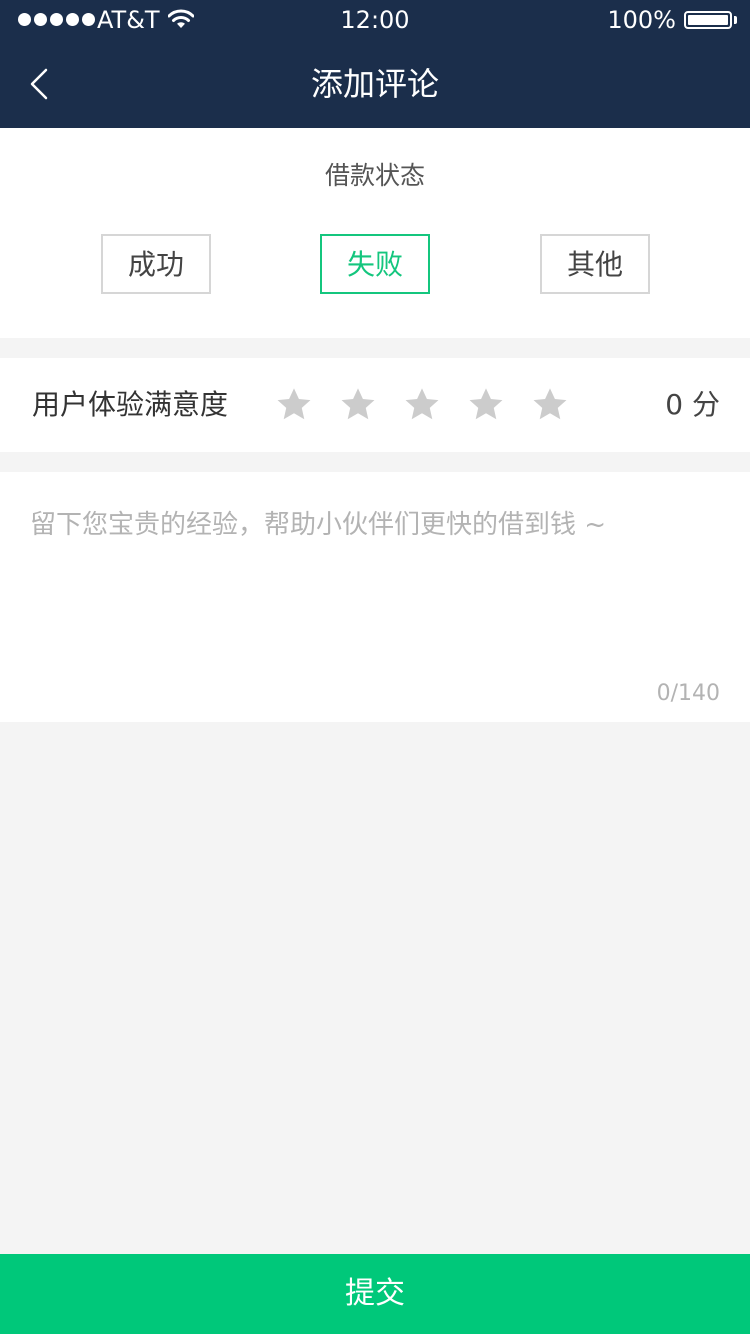  What do you see at coordinates (374, 175) in the screenshot?
I see `loan-status-title: 借款状态` at bounding box center [374, 175].